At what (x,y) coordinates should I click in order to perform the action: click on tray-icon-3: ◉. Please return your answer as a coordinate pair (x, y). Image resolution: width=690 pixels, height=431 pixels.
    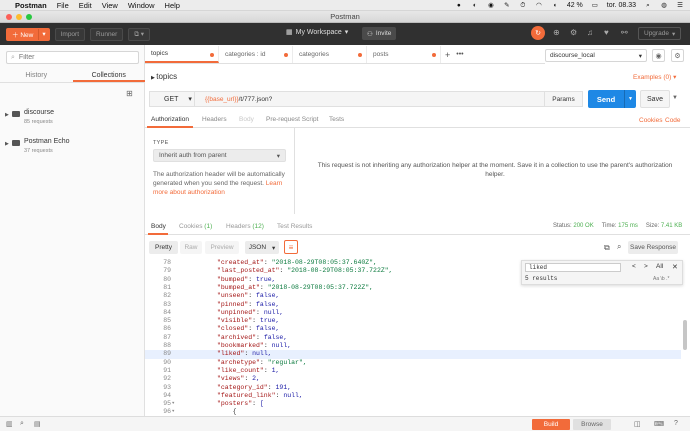
    Looking at the image, I should click on (491, 5).